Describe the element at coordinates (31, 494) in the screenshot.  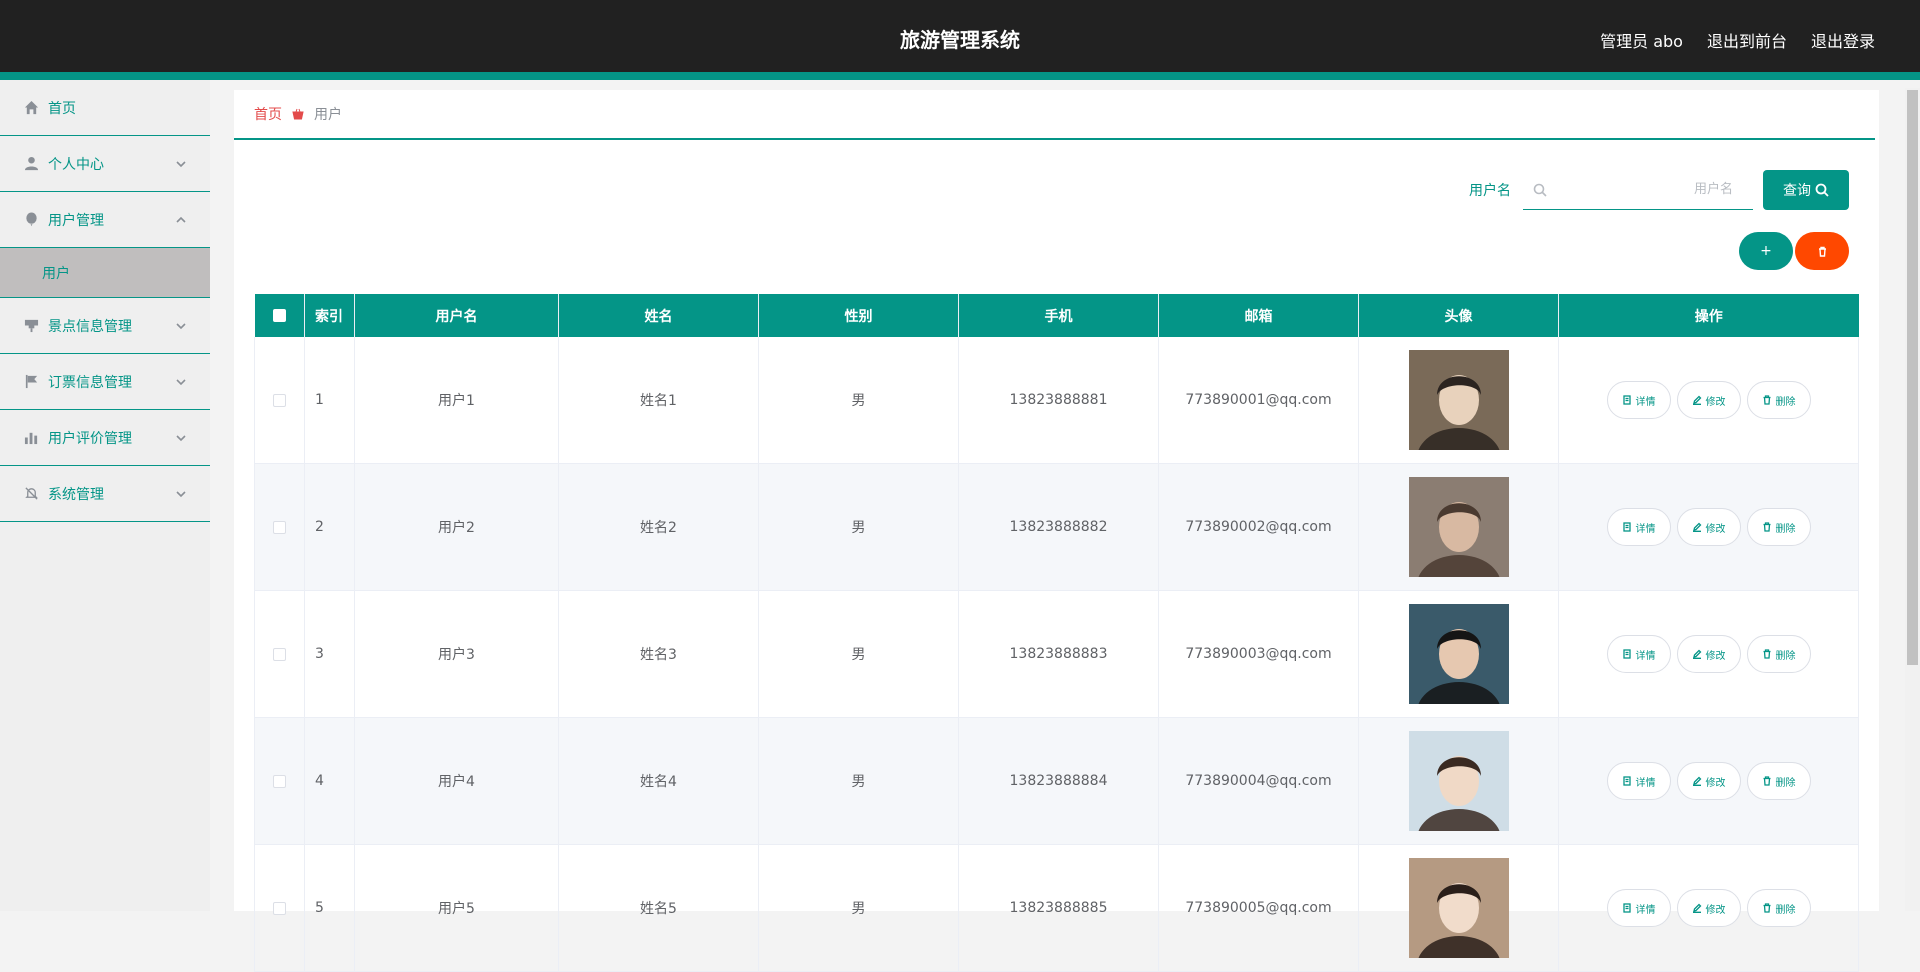
I see `bell-off-icon` at that location.